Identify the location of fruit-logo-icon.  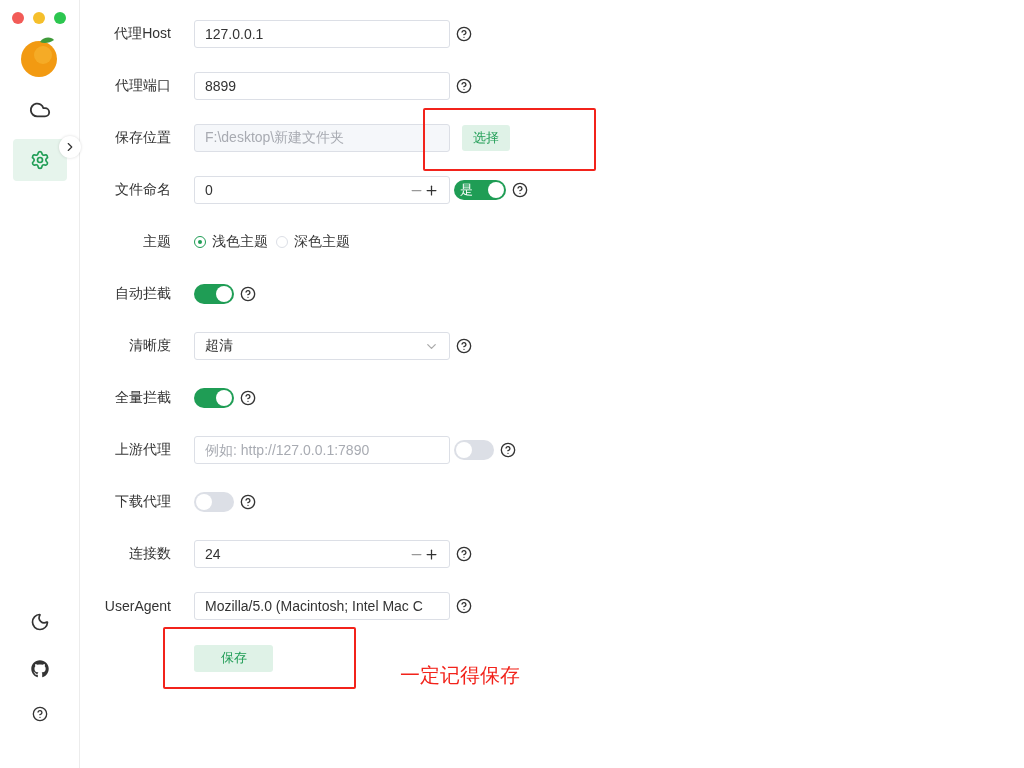
(39, 57).